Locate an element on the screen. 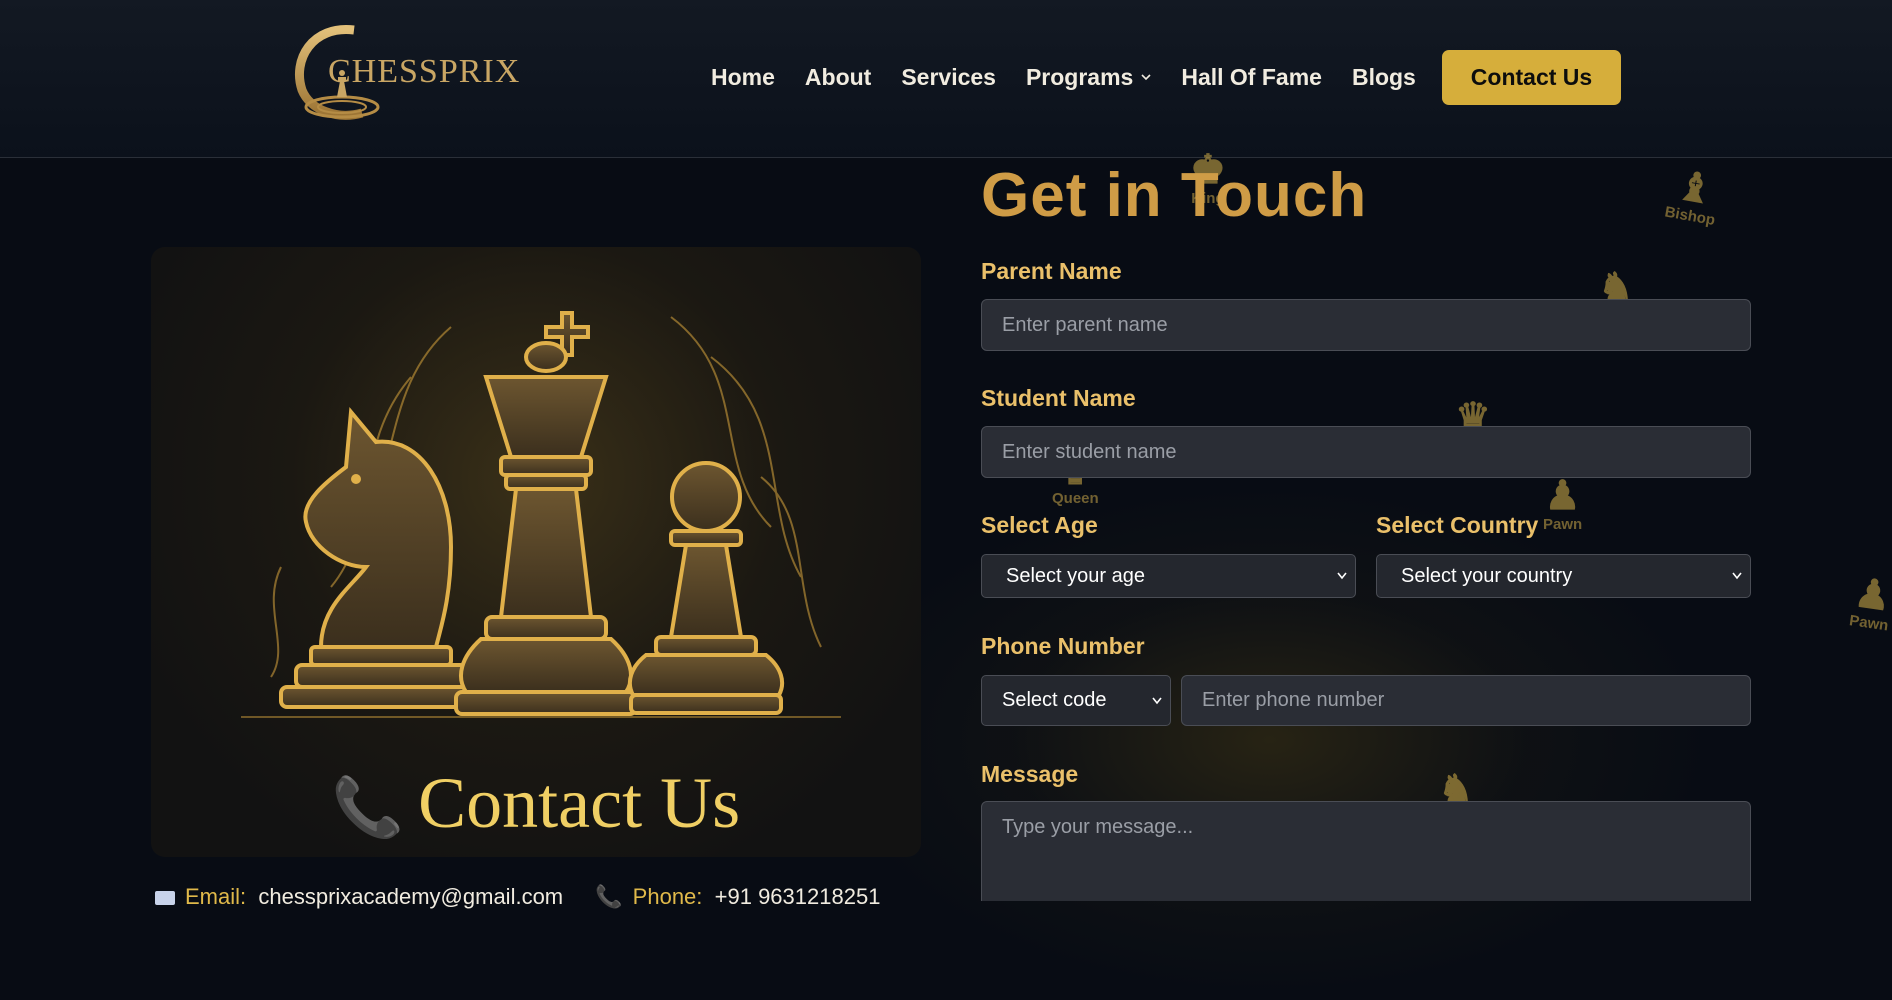 The image size is (1892, 1000). country-code-select: Select code is located at coordinates (1076, 700).